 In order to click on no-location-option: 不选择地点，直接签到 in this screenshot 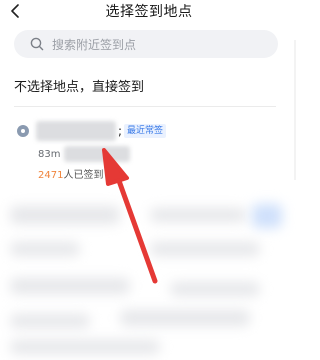, I will do `click(79, 85)`.